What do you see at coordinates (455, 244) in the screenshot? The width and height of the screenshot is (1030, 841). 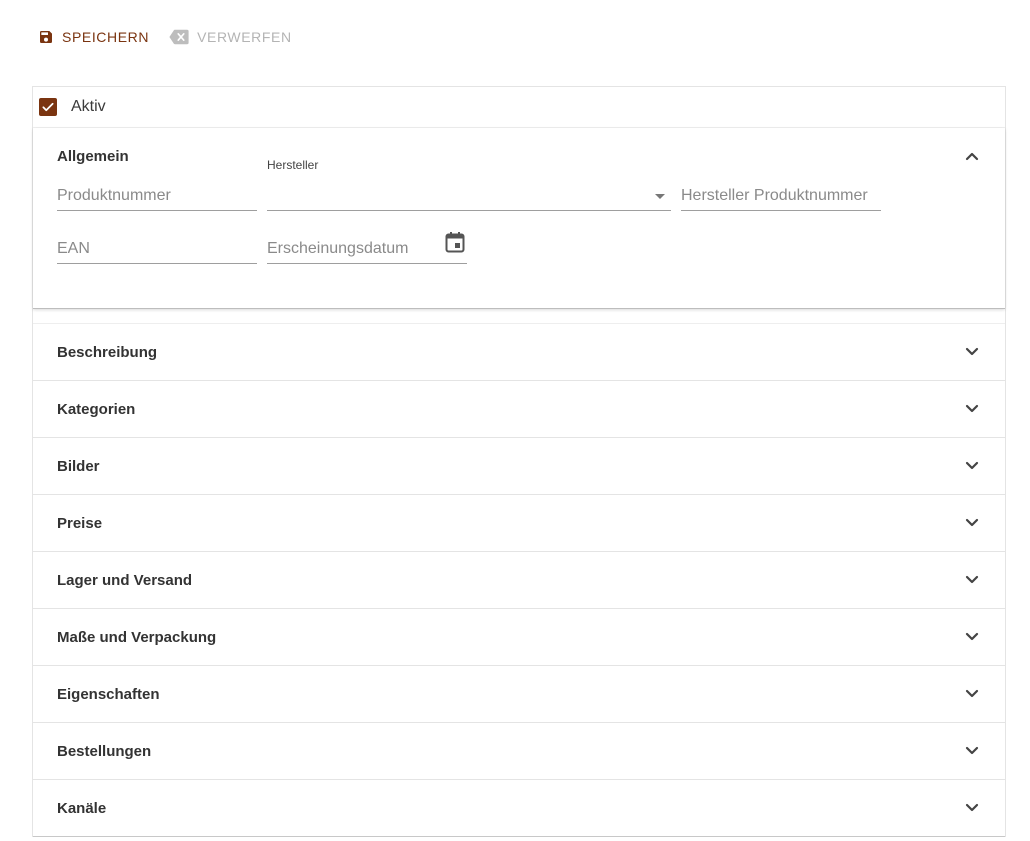 I see `calendar-icon` at bounding box center [455, 244].